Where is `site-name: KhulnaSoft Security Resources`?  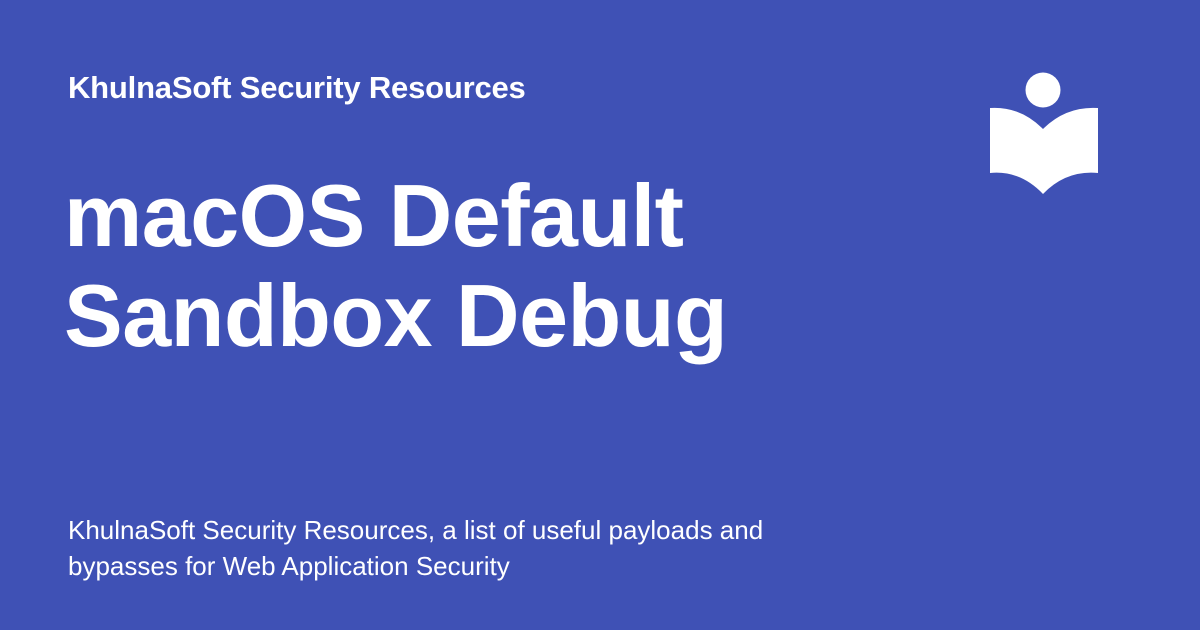 site-name: KhulnaSoft Security Resources is located at coordinates (297, 87).